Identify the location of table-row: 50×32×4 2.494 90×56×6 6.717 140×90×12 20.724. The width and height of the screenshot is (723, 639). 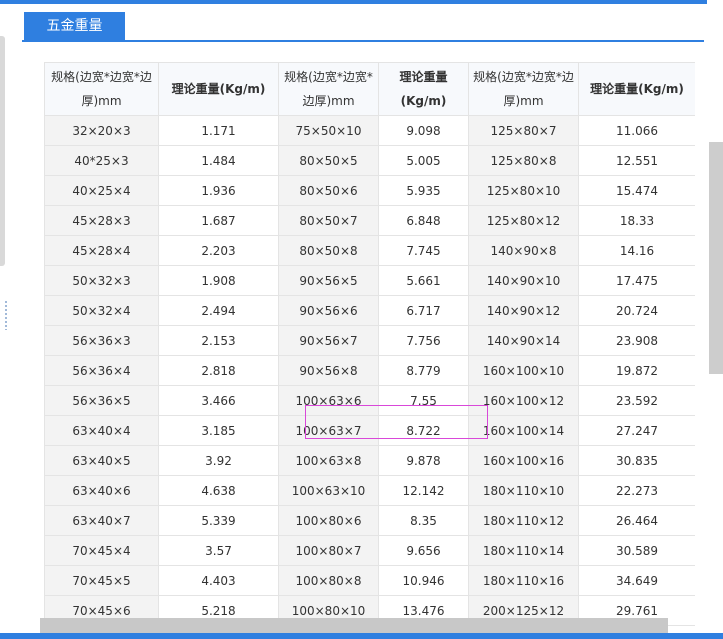
(369, 310).